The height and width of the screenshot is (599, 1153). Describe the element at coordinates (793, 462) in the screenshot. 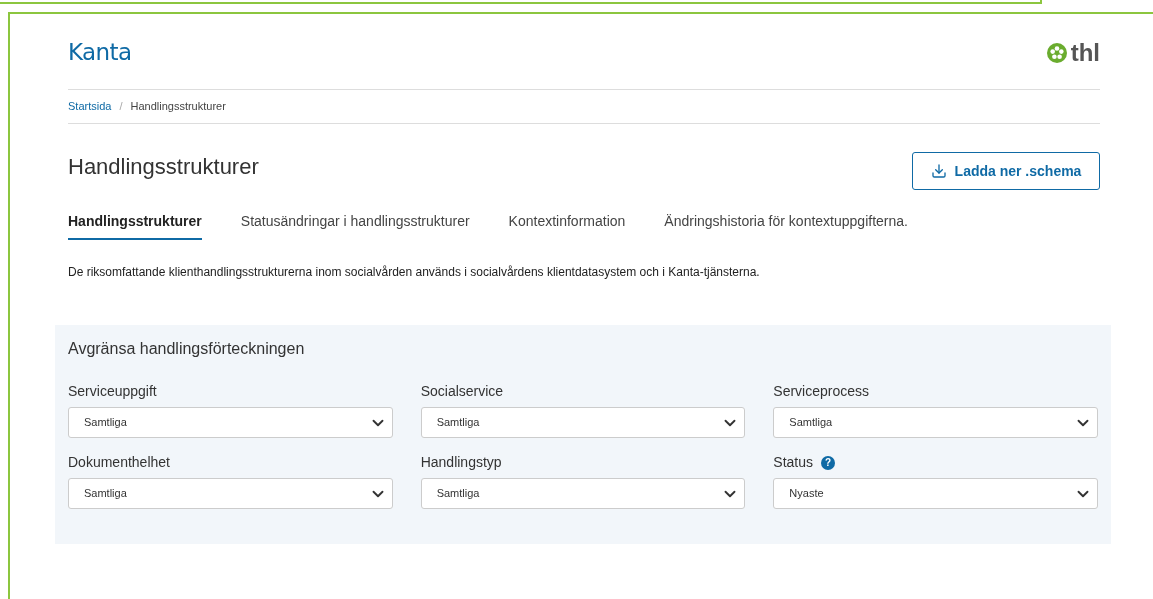

I see `filter-label: Status` at that location.